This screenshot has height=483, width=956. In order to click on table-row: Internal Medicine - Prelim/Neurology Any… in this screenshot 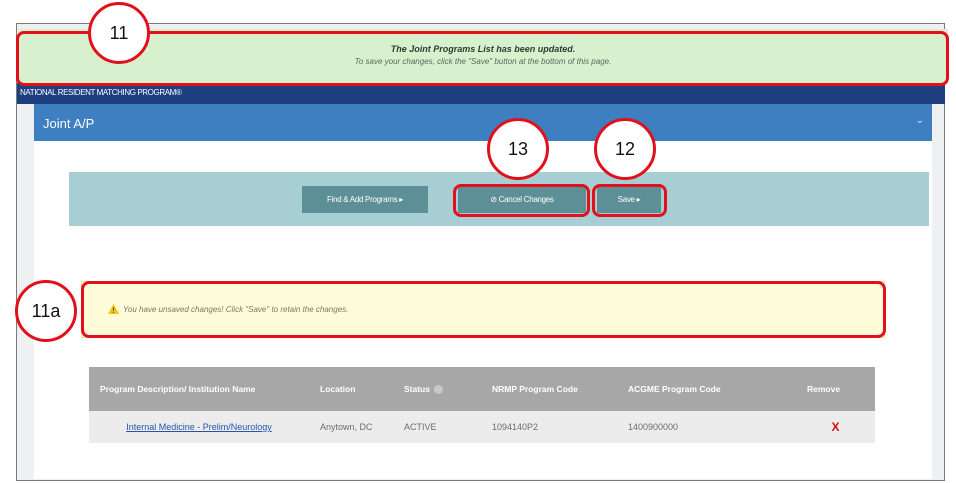, I will do `click(482, 427)`.